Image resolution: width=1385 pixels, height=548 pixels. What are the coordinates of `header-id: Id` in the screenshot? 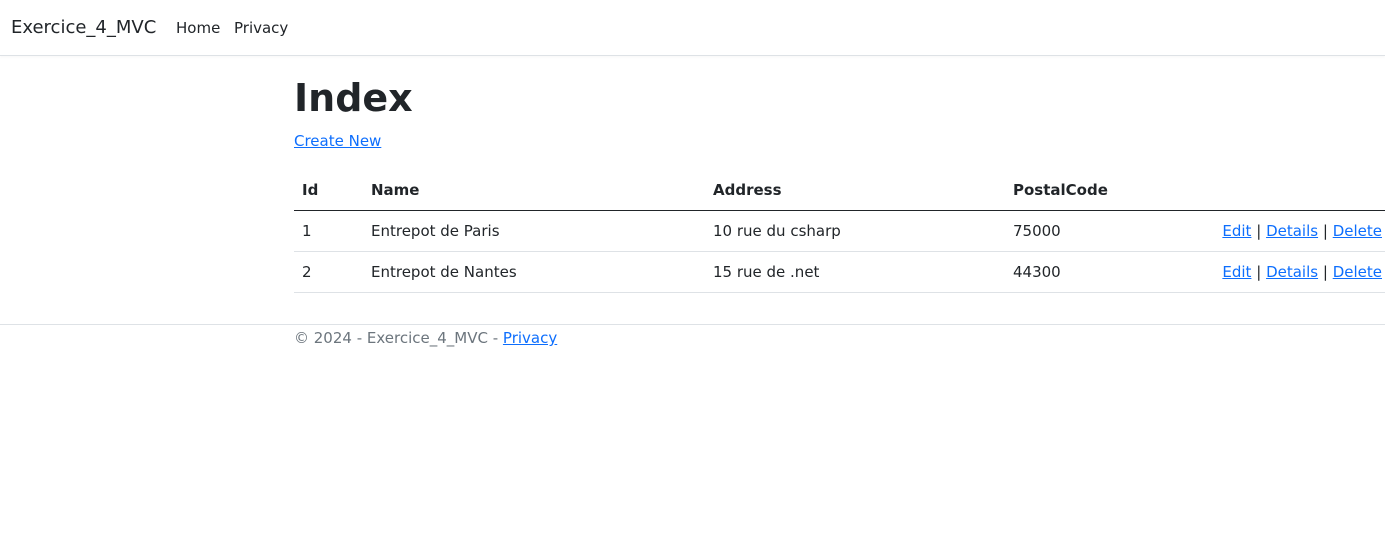 It's located at (328, 190).